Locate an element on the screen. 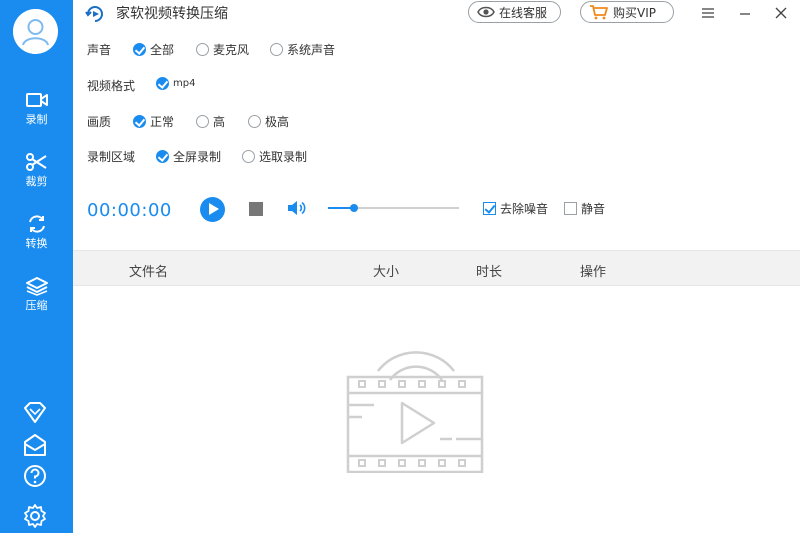 The width and height of the screenshot is (800, 533). quality-option-normal: 正常 is located at coordinates (153, 121).